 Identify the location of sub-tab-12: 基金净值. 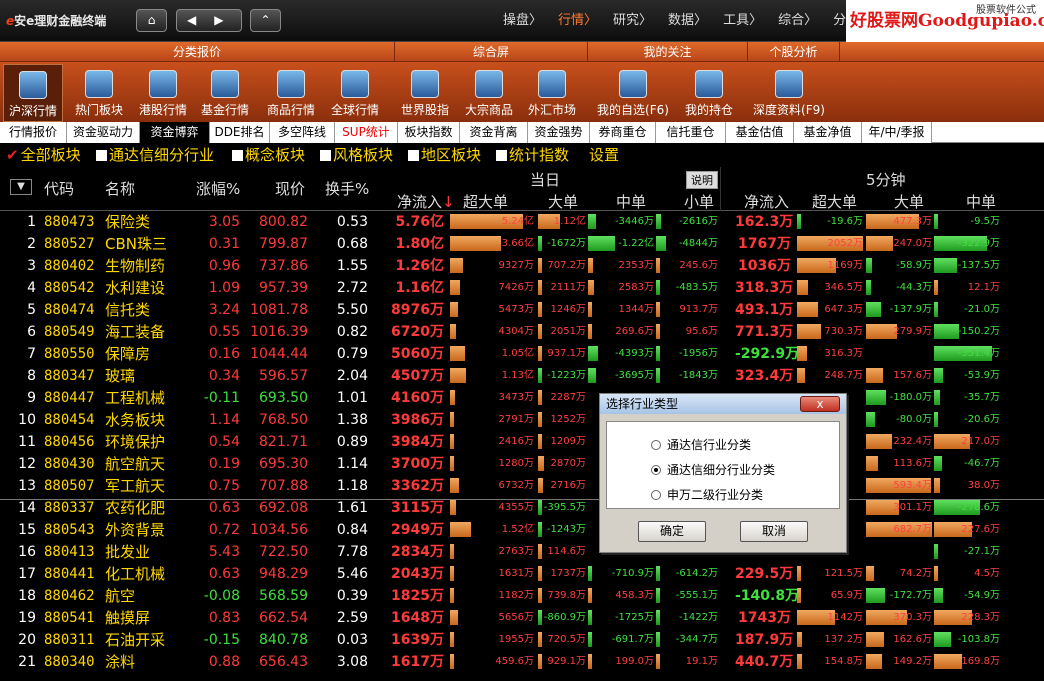
(828, 132).